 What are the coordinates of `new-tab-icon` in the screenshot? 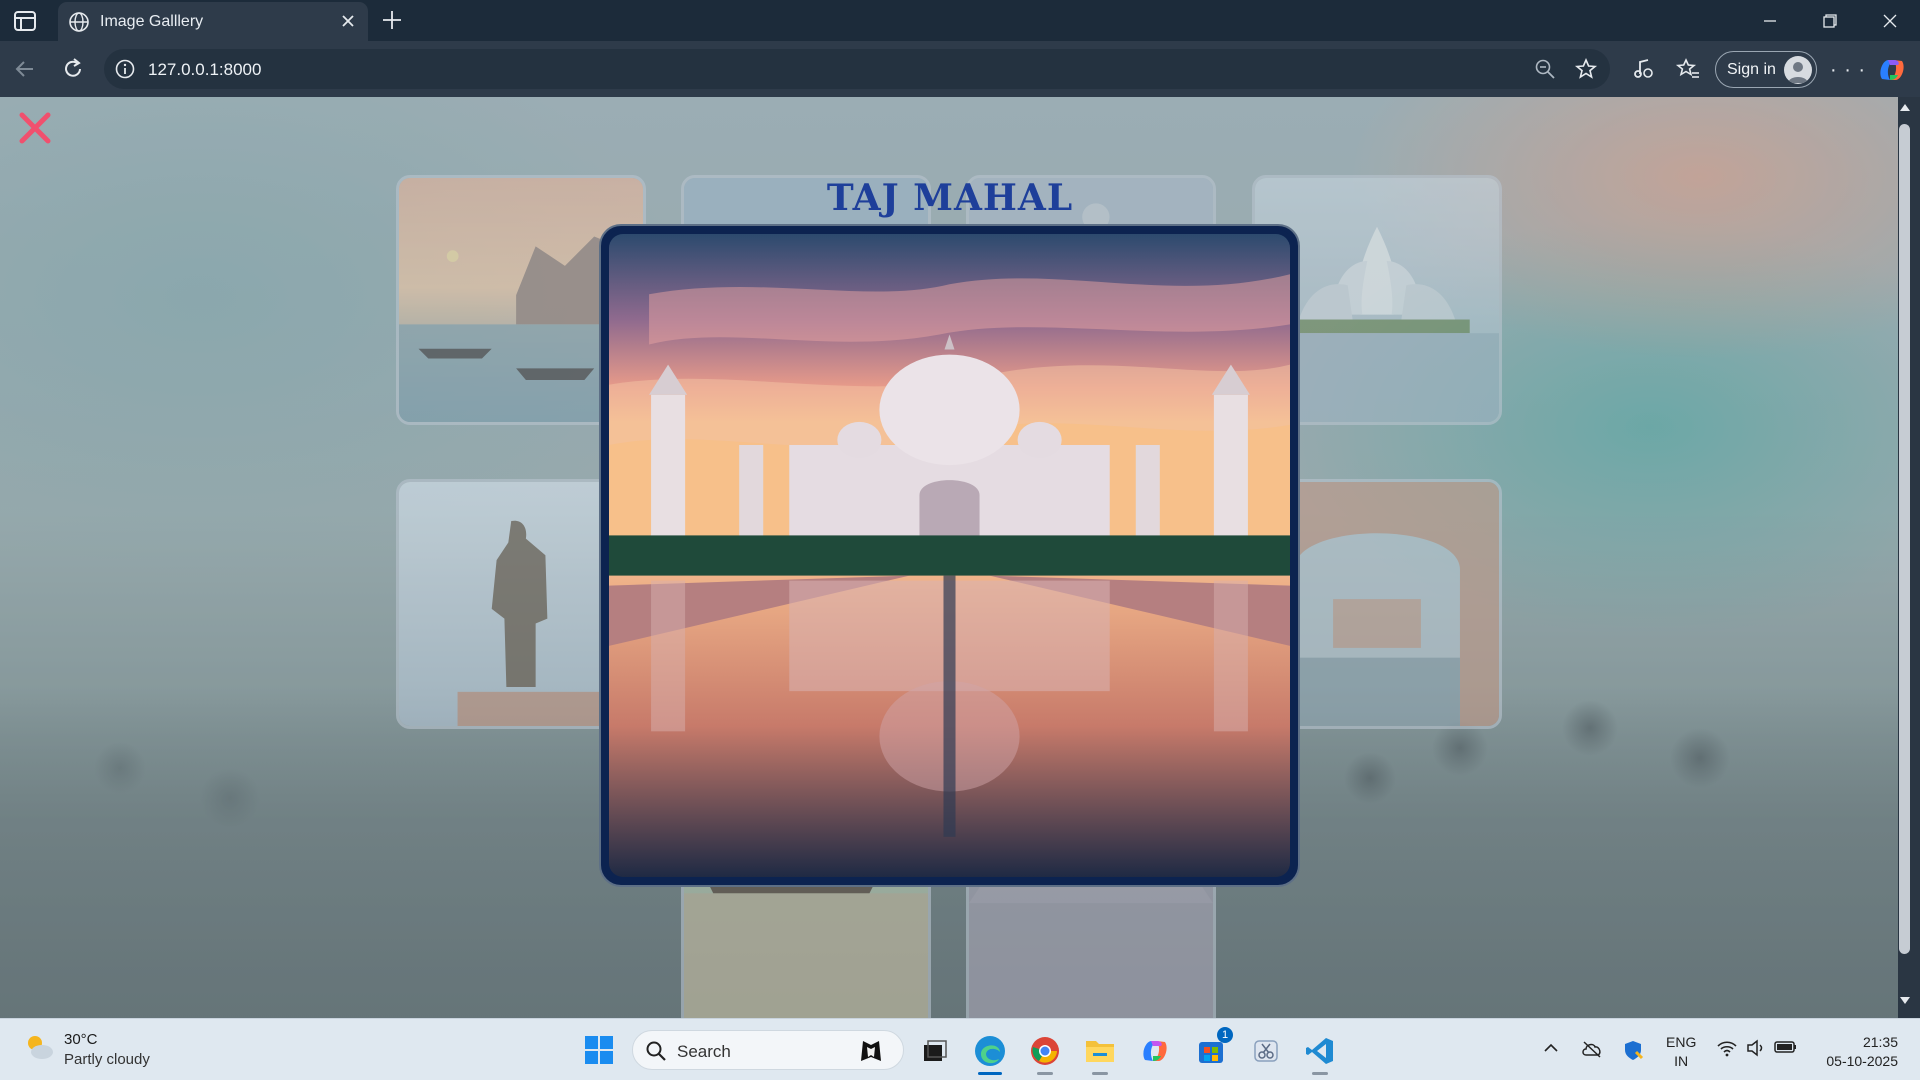 It's located at (392, 22).